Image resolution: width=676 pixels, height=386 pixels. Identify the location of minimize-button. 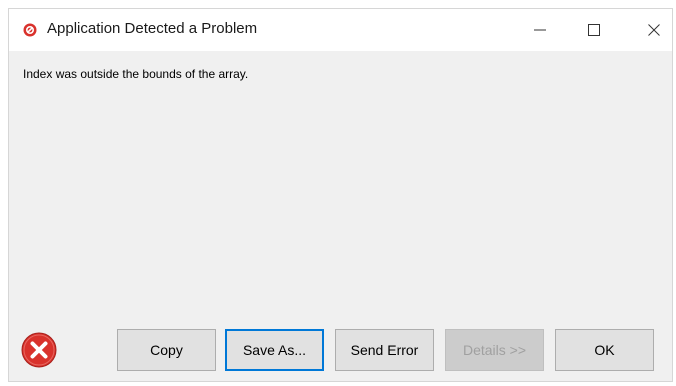
(540, 30).